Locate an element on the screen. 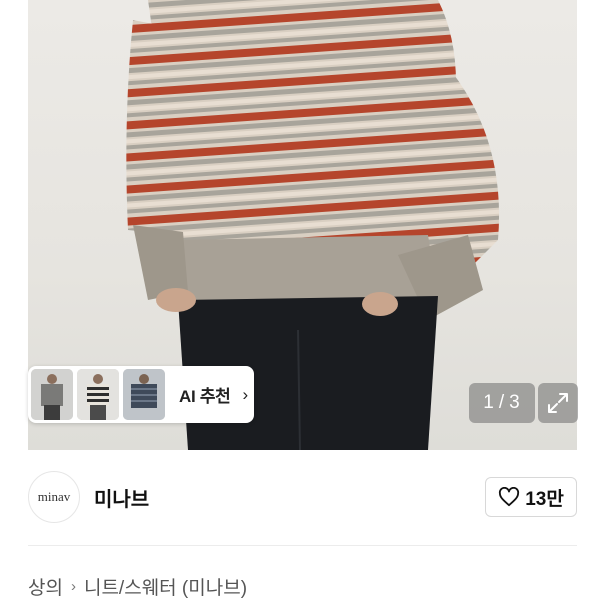 The height and width of the screenshot is (605, 605). expand-button is located at coordinates (558, 403).